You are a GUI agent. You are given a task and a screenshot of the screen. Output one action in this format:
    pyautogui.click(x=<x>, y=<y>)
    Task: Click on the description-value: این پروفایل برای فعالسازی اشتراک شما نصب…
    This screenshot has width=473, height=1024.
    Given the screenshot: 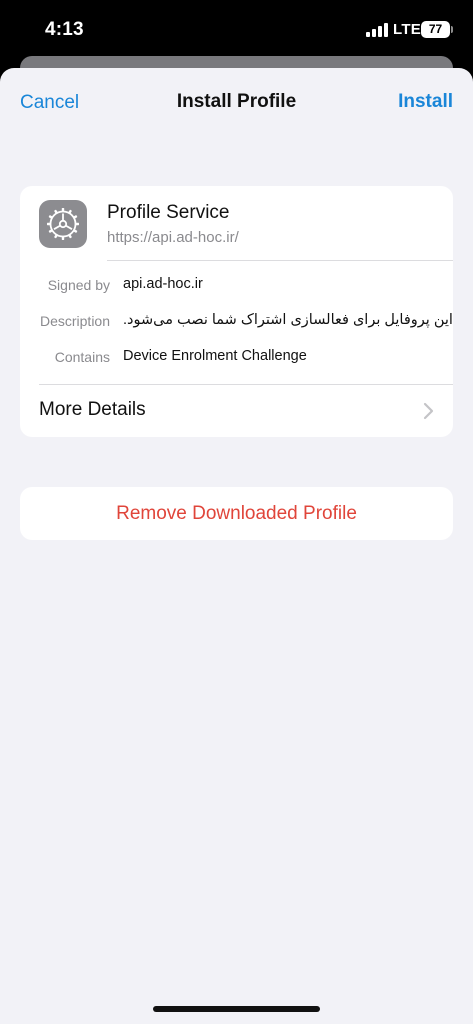 What is the action you would take?
    pyautogui.click(x=288, y=320)
    